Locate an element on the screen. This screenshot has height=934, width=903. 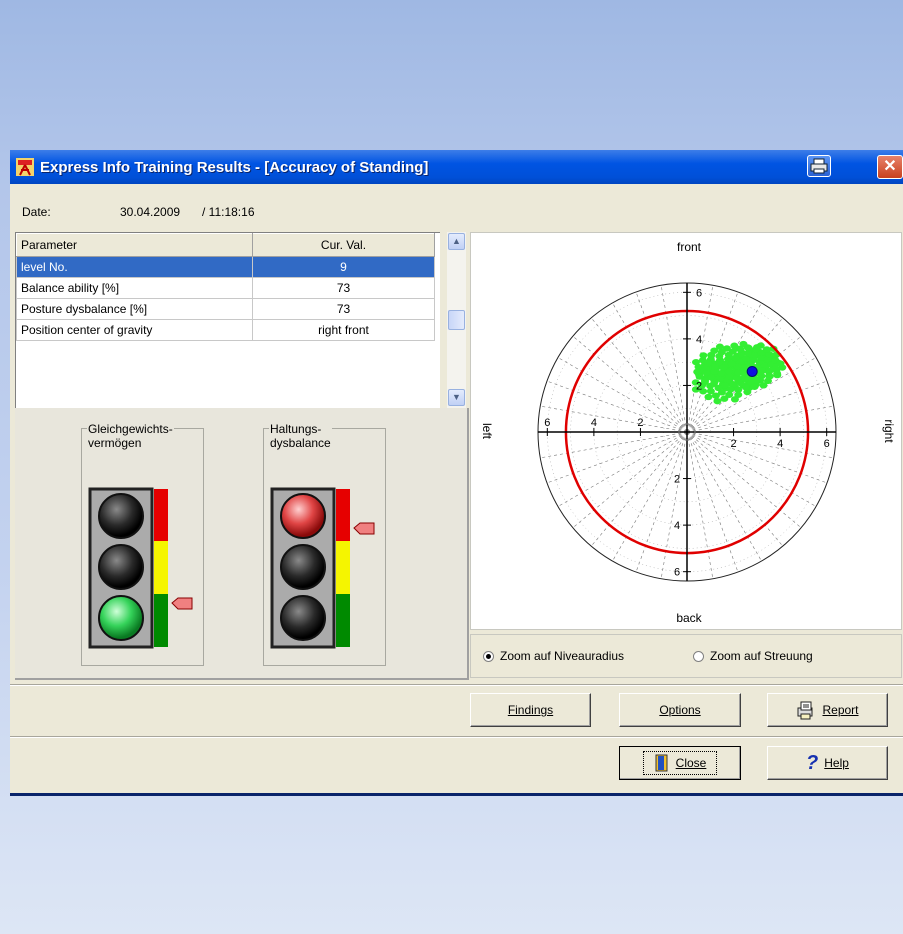
report-button: Report is located at coordinates (827, 710).